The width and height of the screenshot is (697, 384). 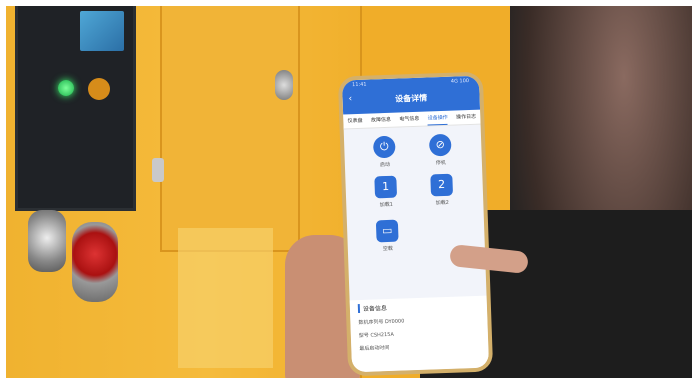 I want to click on info-row: 型号 CSH215A, so click(x=376, y=335).